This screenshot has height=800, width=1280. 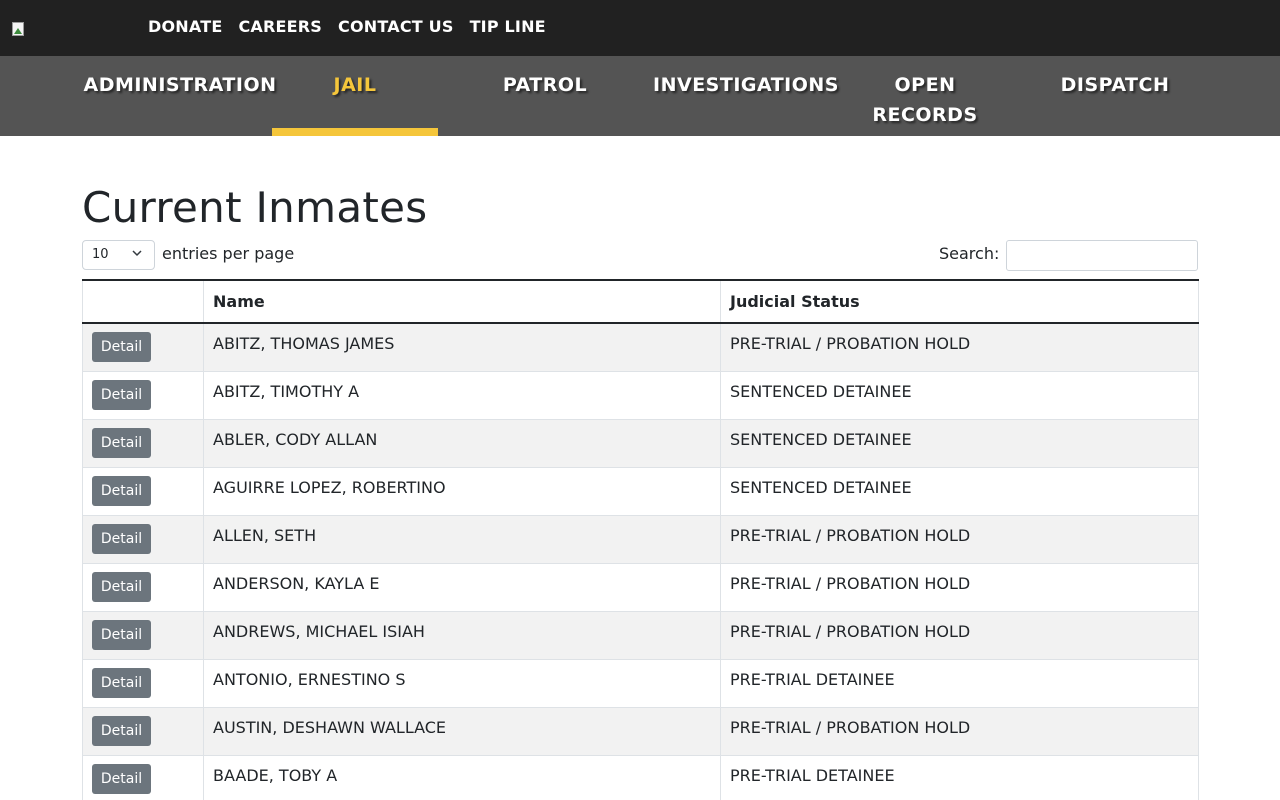 I want to click on inmate-name: ANDREWS, MICHAEL ISIAH, so click(x=462, y=635).